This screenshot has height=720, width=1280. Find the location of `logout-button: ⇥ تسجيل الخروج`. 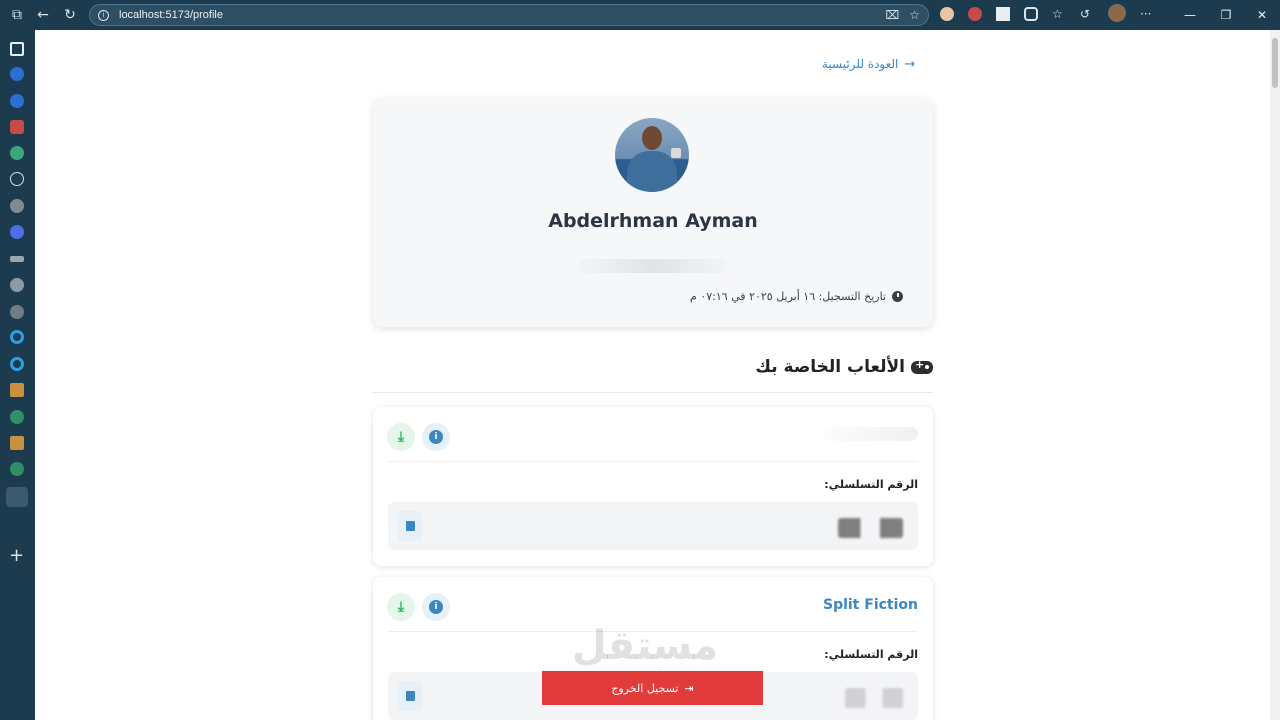

logout-button: ⇥ تسجيل الخروج is located at coordinates (652, 688).